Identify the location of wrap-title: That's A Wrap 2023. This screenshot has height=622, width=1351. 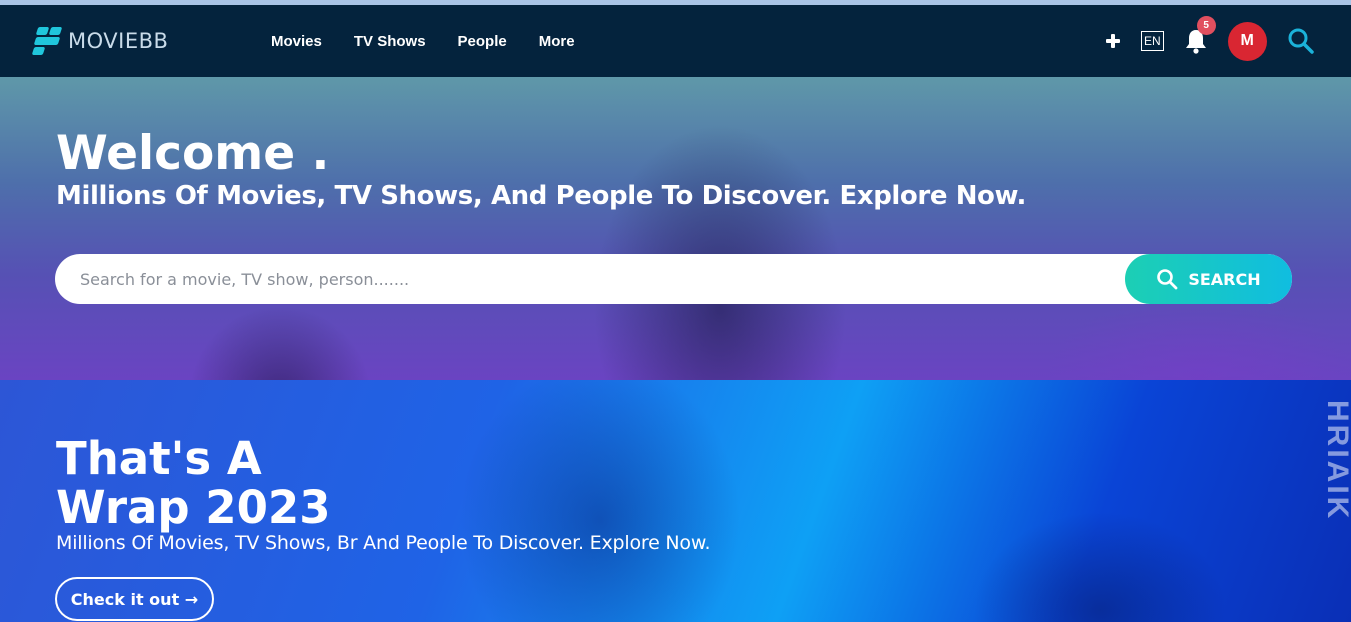
(193, 483).